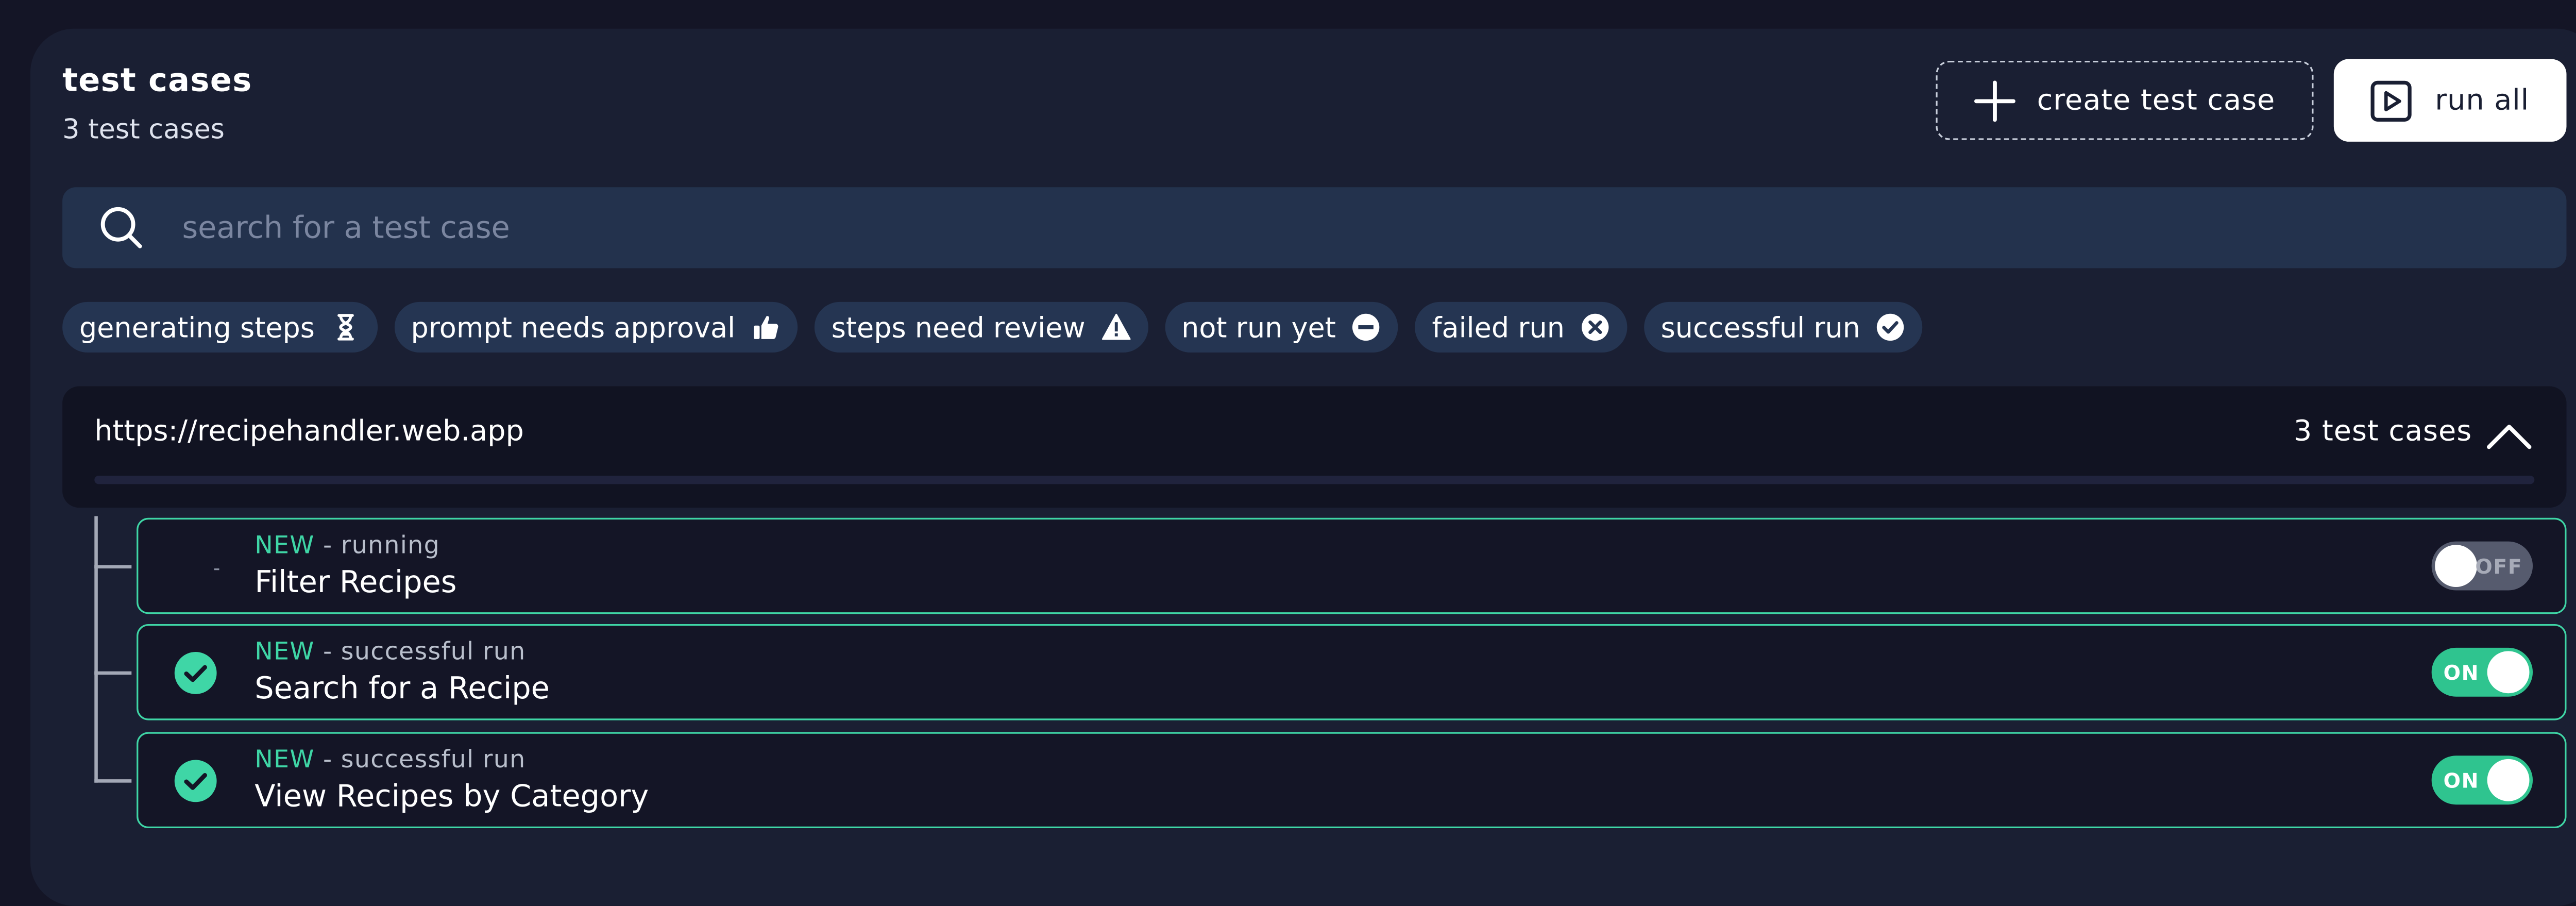 The height and width of the screenshot is (906, 2576). I want to click on search-bar, so click(1314, 228).